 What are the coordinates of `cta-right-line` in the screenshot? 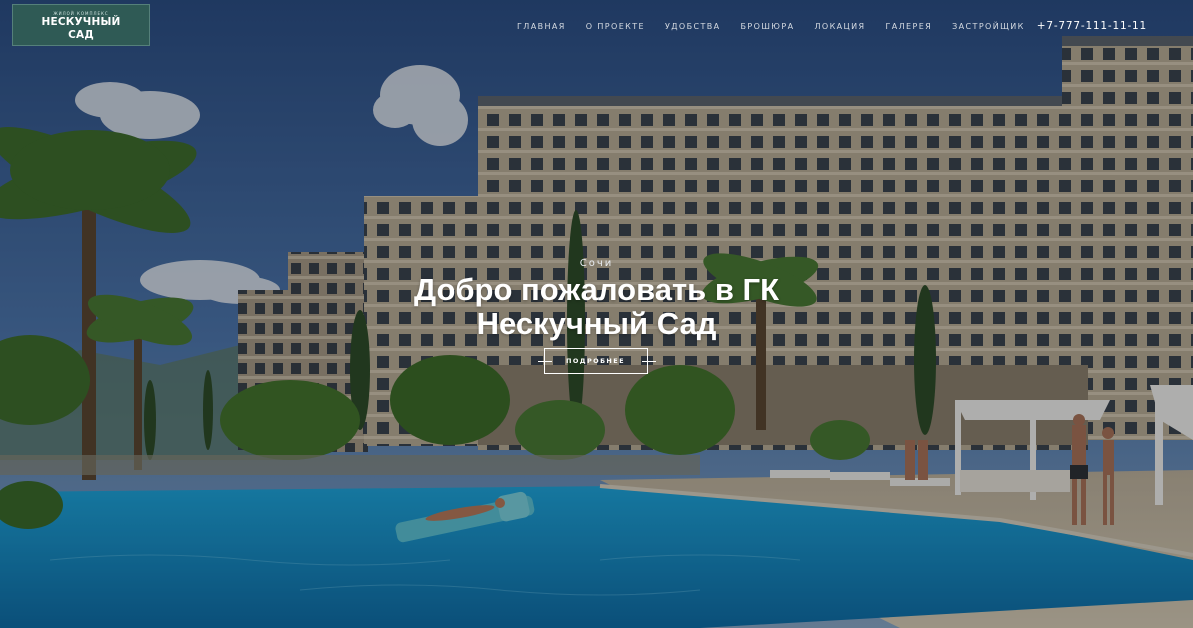 It's located at (648, 361).